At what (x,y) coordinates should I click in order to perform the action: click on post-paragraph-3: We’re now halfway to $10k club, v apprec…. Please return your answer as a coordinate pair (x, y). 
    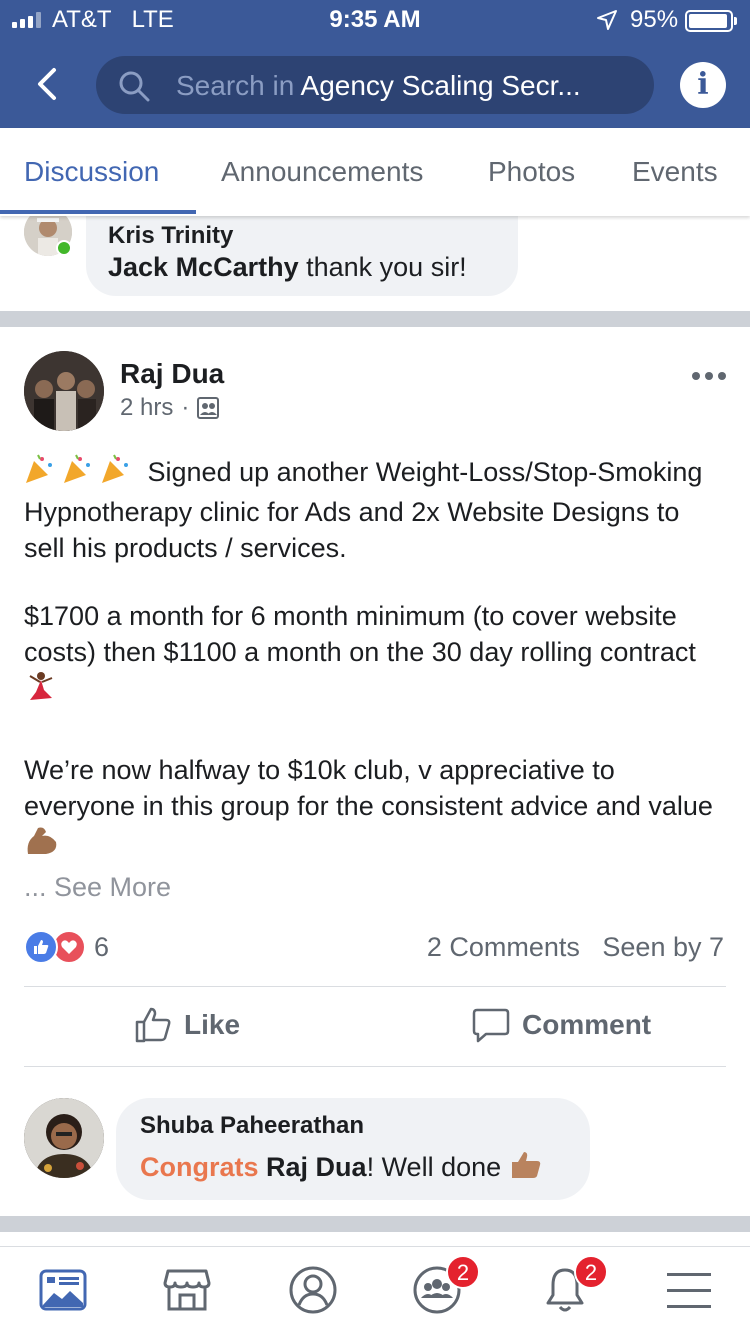
    Looking at the image, I should click on (374, 808).